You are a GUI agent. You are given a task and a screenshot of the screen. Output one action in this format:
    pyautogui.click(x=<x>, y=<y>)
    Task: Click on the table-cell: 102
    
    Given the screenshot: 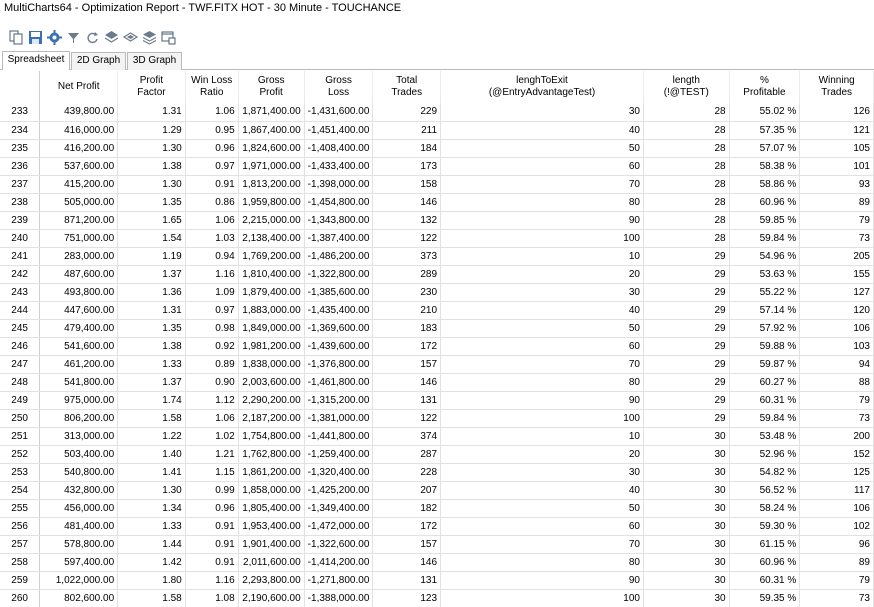 What is the action you would take?
    pyautogui.click(x=836, y=526)
    